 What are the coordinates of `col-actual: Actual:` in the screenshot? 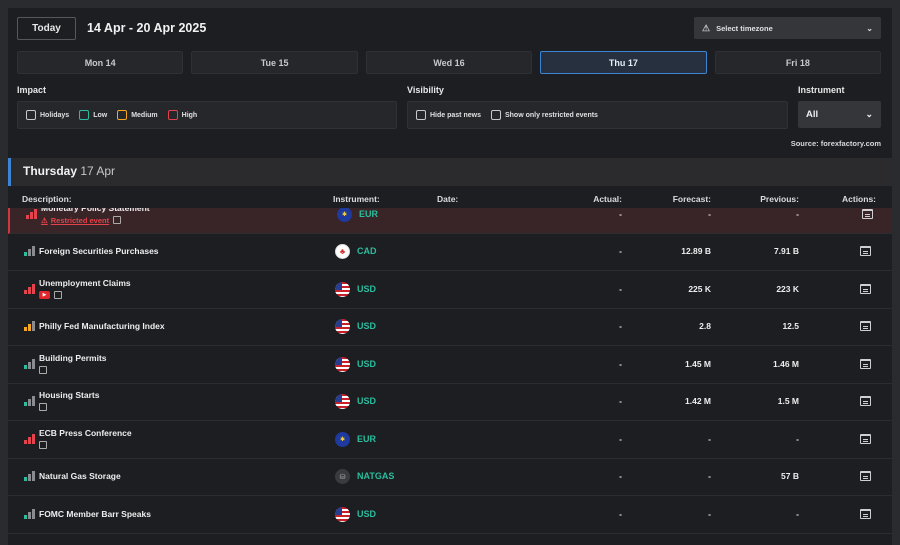 It's located at (607, 199).